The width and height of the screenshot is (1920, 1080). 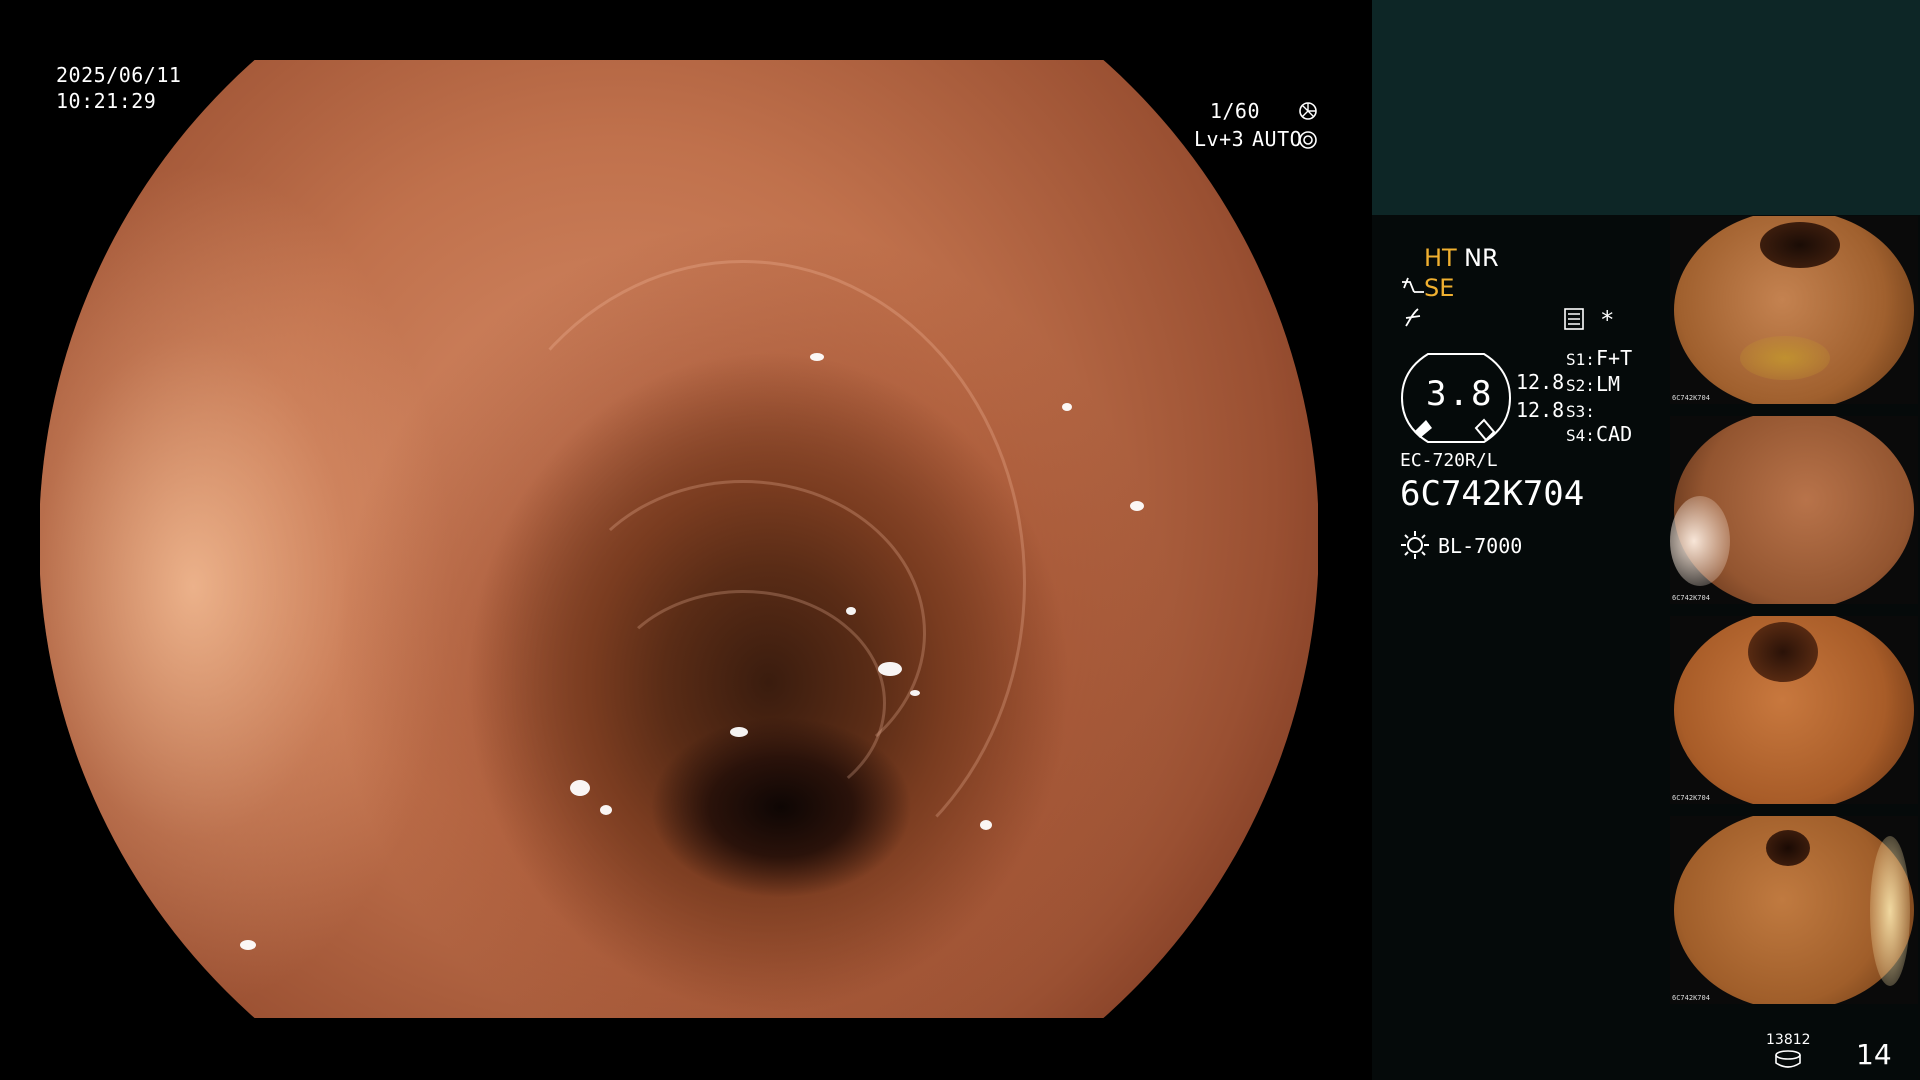 What do you see at coordinates (1449, 460) in the screenshot?
I see `scope-model: EC-720R/L` at bounding box center [1449, 460].